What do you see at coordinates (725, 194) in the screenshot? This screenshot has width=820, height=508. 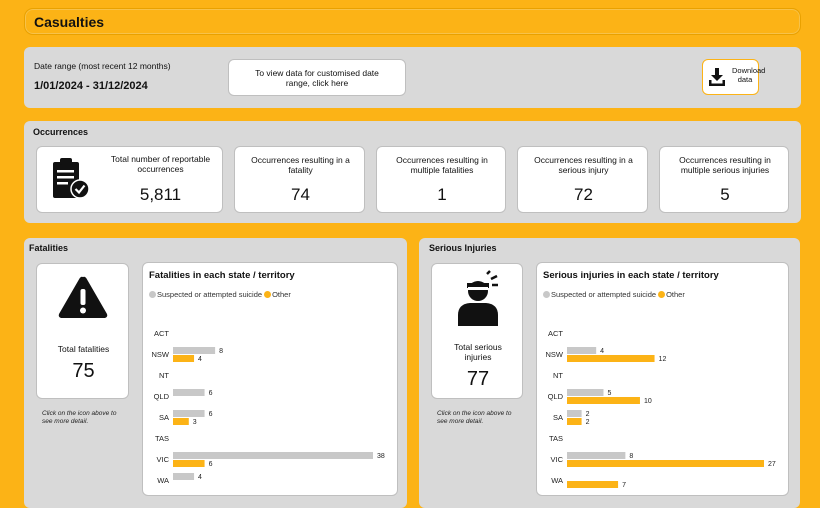 I see `occurrence-card-value: 5` at bounding box center [725, 194].